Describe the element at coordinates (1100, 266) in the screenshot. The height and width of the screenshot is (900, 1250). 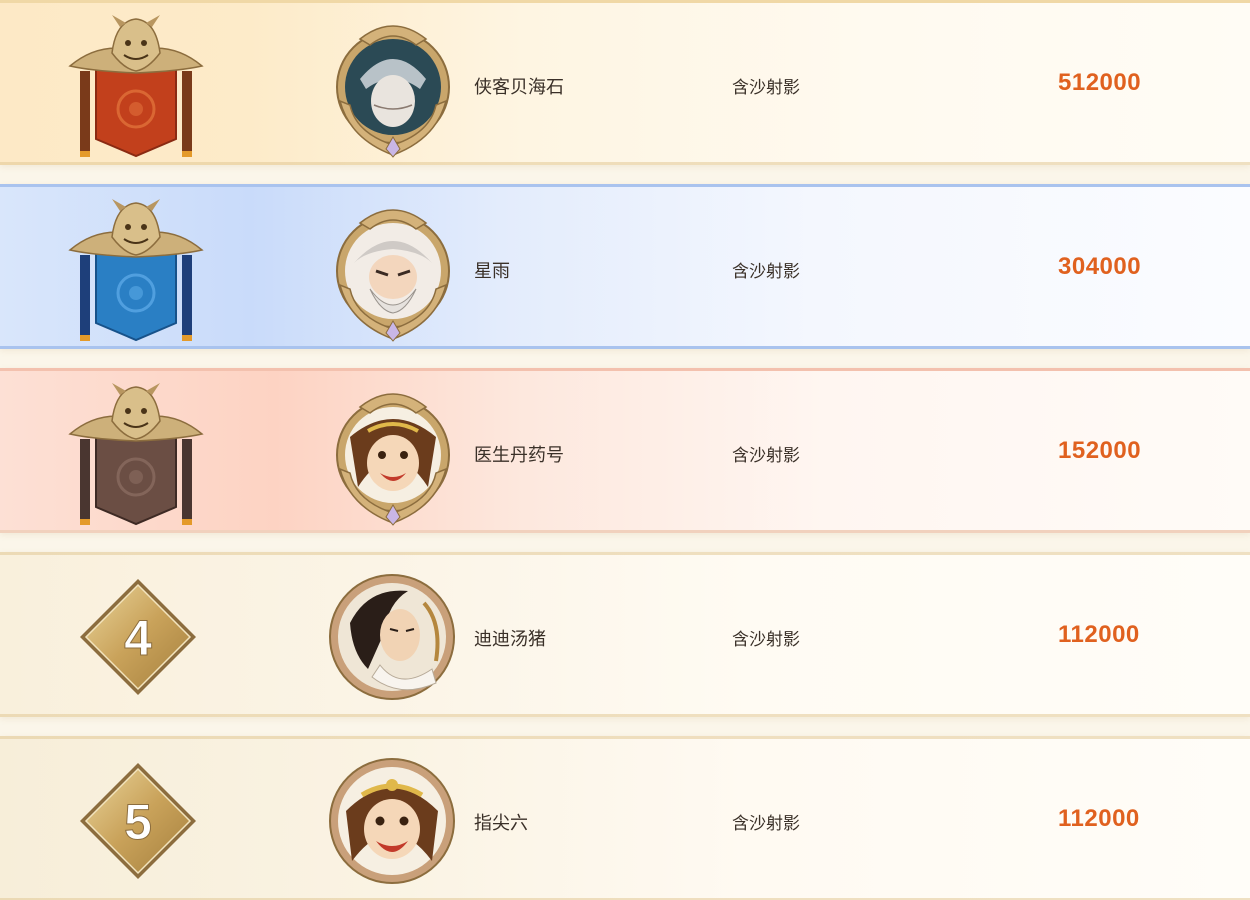
I see `player-score: 304000` at that location.